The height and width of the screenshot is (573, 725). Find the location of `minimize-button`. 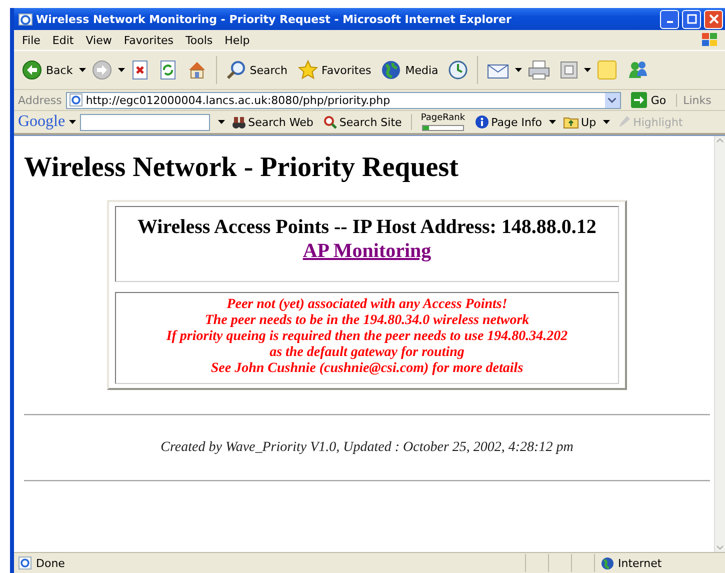

minimize-button is located at coordinates (669, 19).